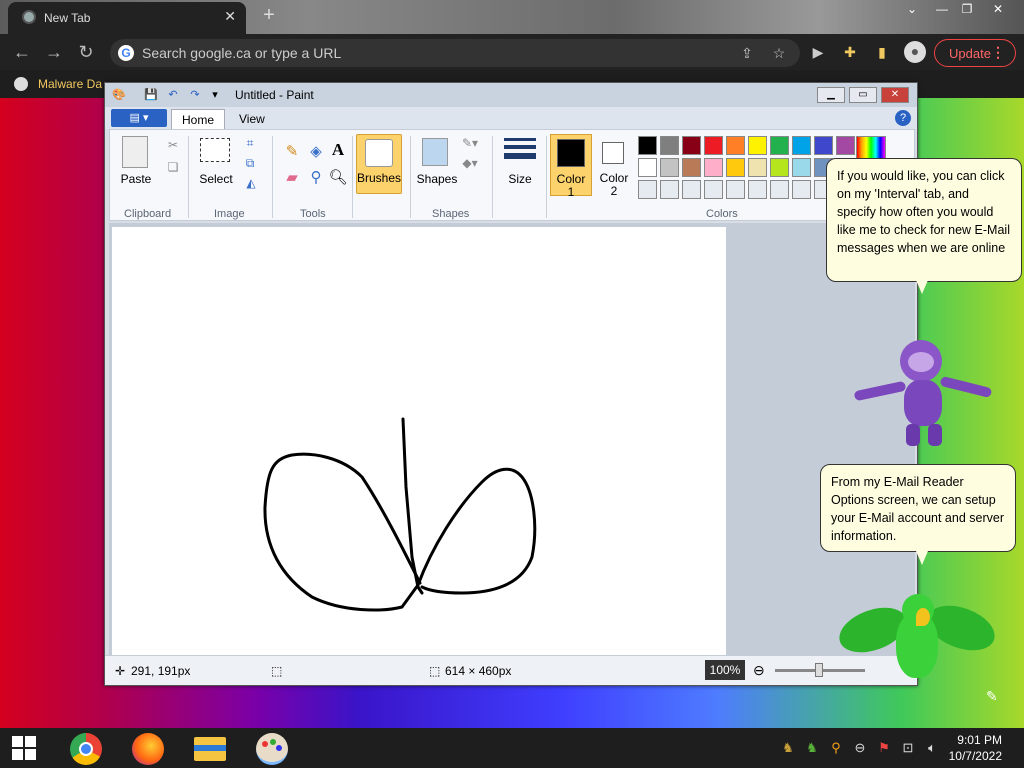  I want to click on size-button: Size, so click(520, 179).